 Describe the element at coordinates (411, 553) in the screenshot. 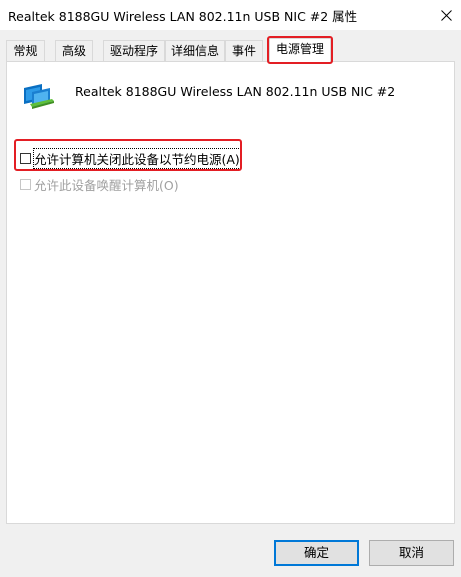

I see `cancel-button: 取消` at that location.